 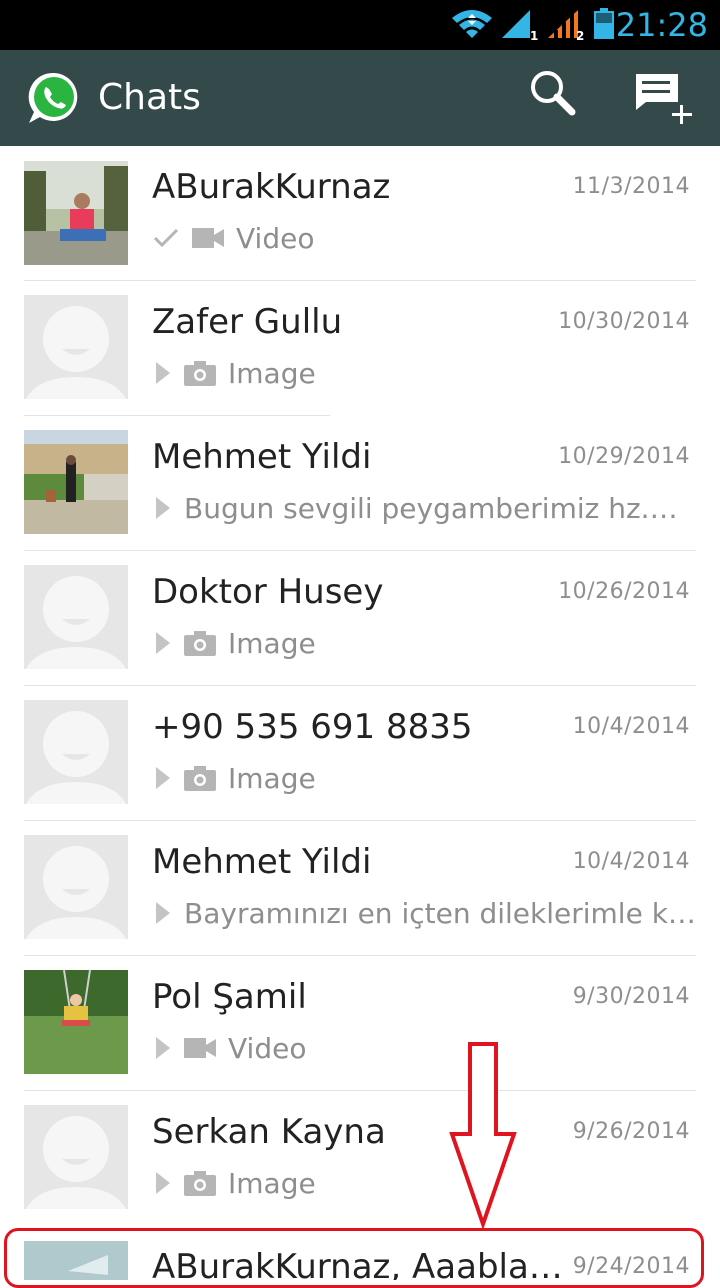 What do you see at coordinates (271, 187) in the screenshot?
I see `chat-name: ABurakKurnaz` at bounding box center [271, 187].